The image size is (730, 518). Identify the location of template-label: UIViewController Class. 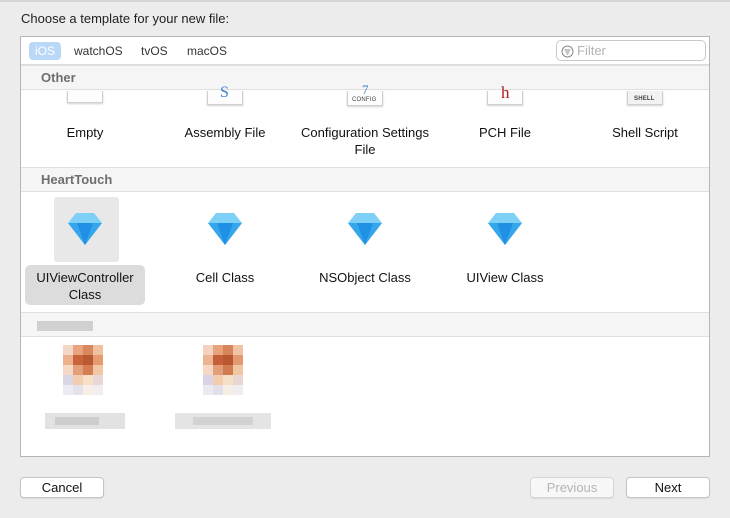
(85, 286).